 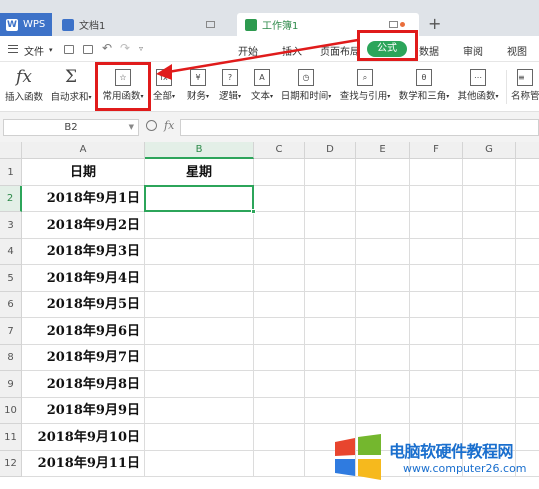 I want to click on customize-icon: ▿, so click(x=141, y=48).